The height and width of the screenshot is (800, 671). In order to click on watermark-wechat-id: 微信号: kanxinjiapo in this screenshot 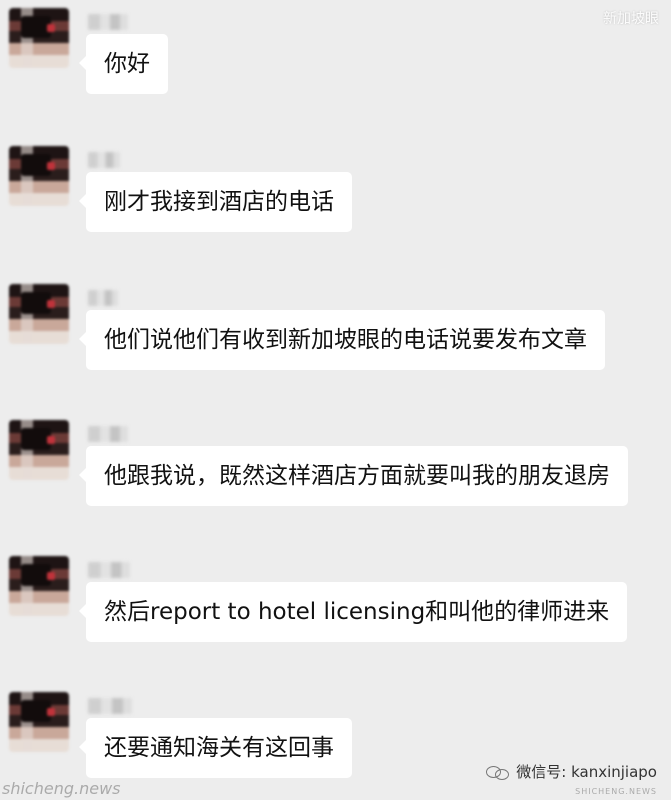, I will do `click(571, 771)`.